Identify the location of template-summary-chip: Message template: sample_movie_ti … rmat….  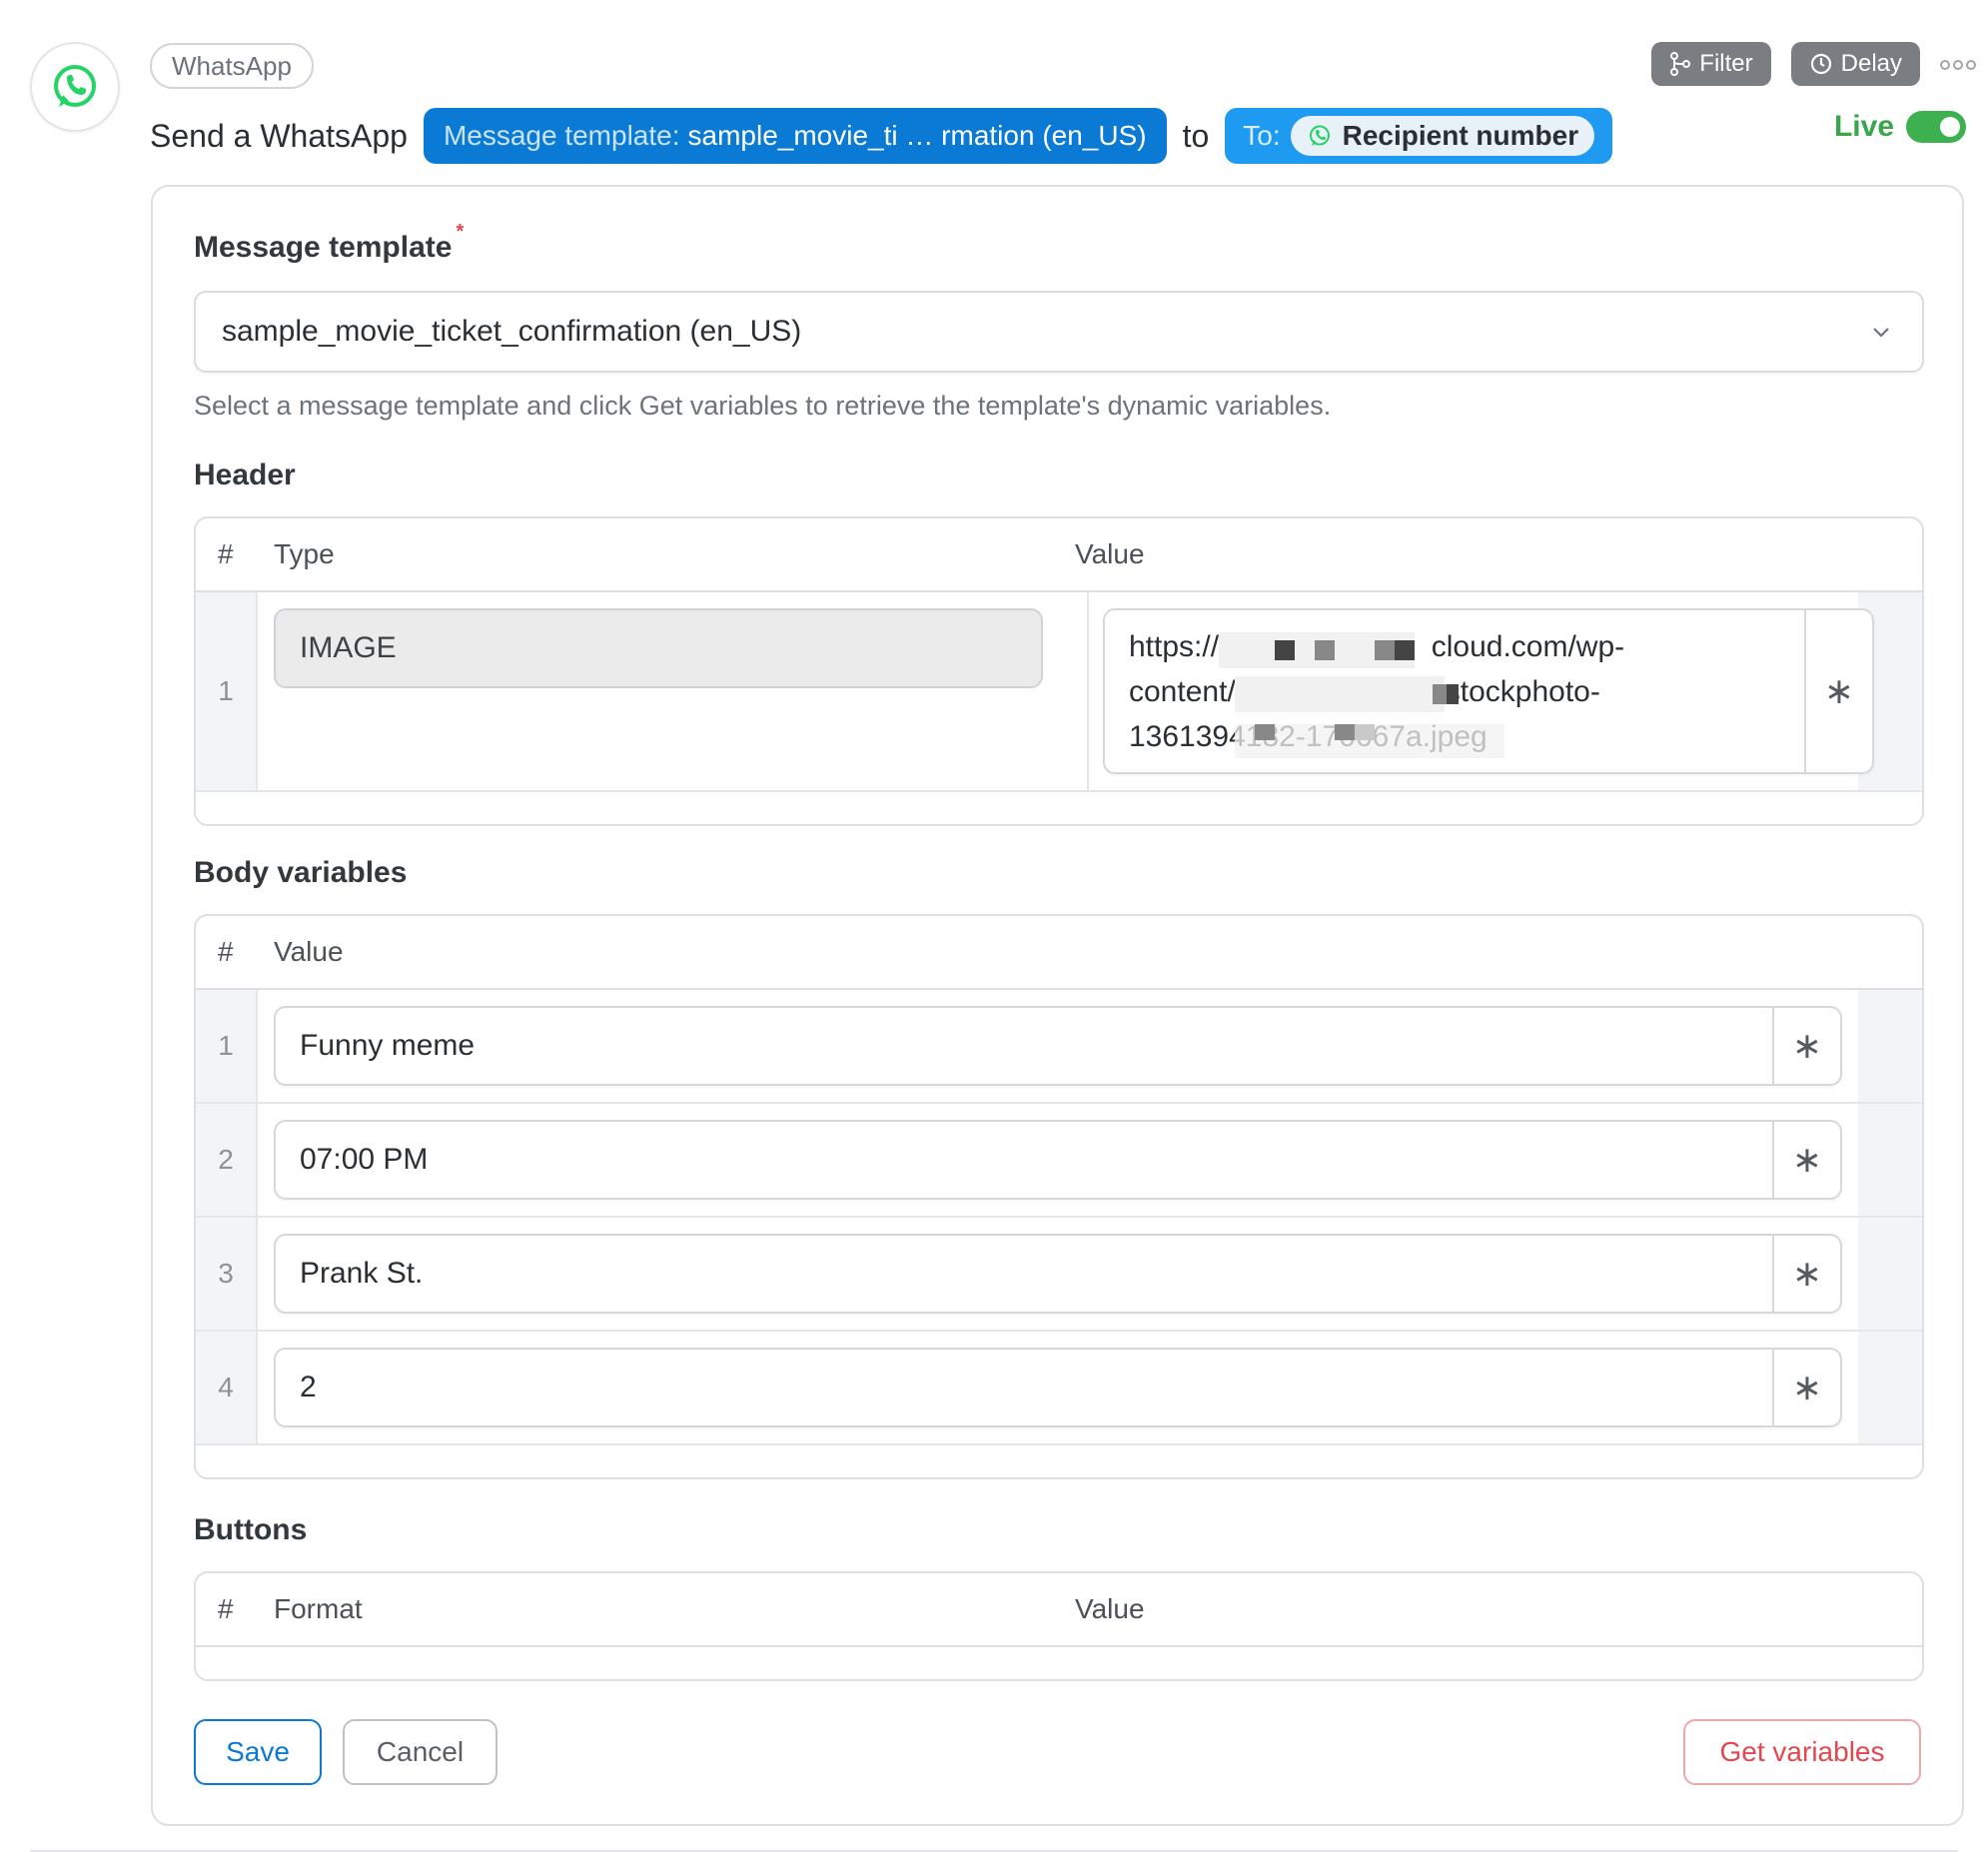
(795, 136).